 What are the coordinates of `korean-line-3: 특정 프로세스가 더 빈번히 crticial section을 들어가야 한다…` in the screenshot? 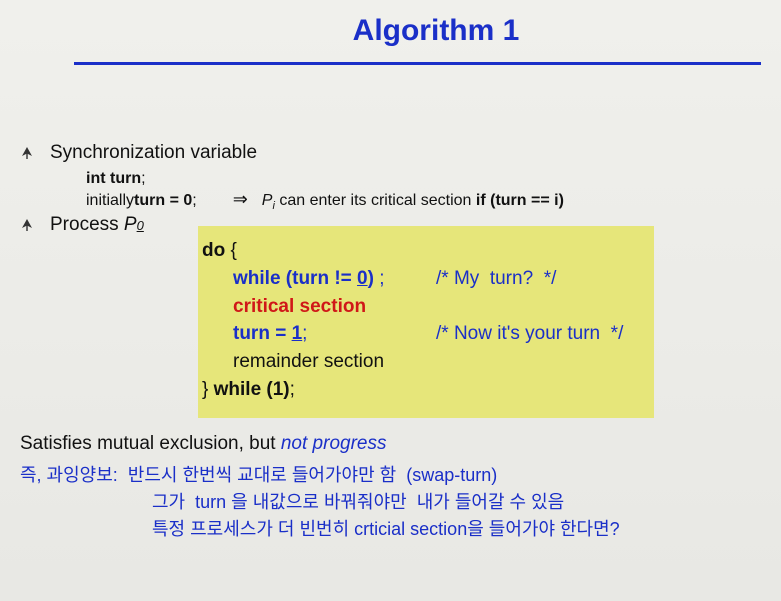 It's located at (386, 529).